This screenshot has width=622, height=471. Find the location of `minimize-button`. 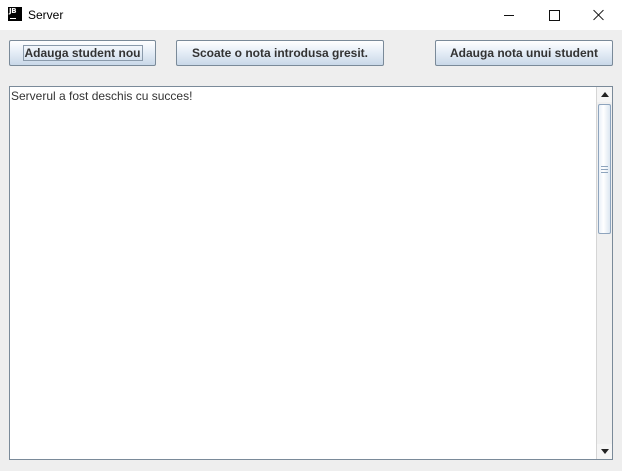

minimize-button is located at coordinates (509, 15).